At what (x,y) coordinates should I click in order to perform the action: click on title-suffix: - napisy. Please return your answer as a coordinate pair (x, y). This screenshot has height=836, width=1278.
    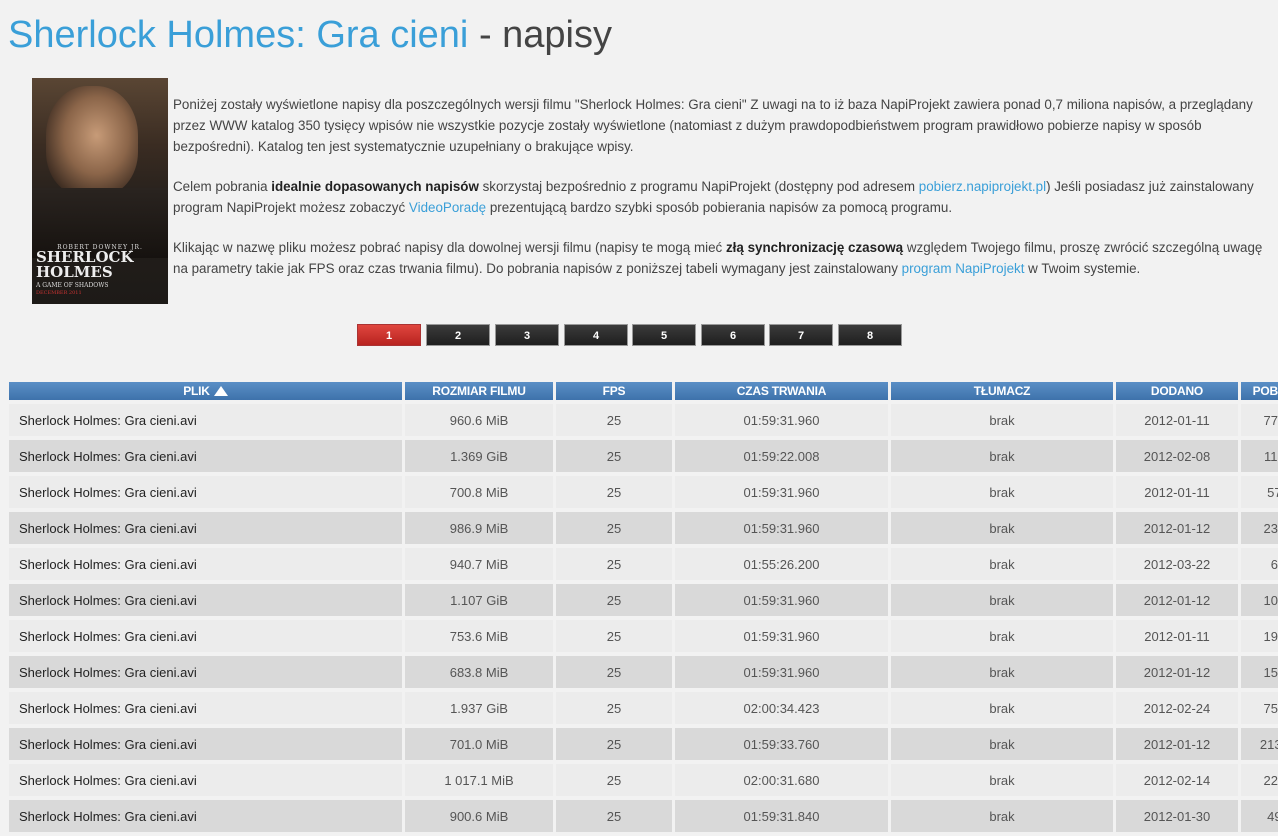
    Looking at the image, I should click on (540, 35).